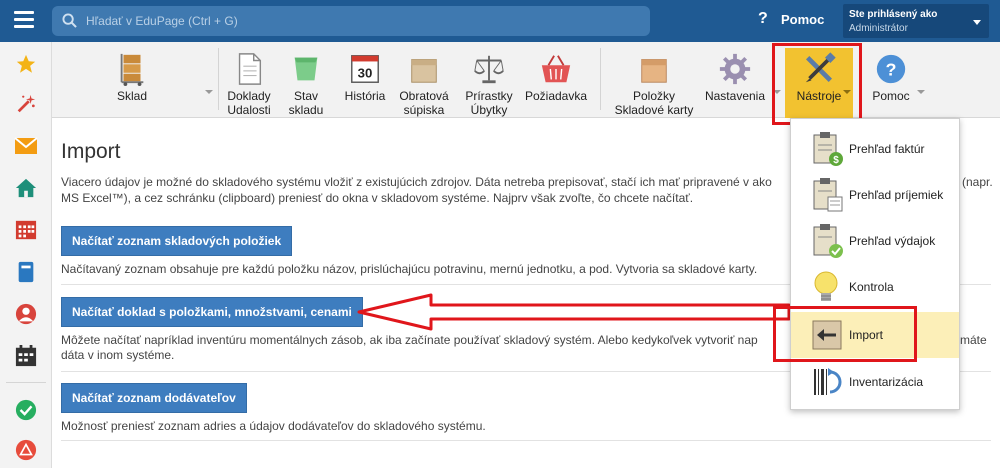  I want to click on toolbar-doklady-line1: Doklady, so click(249, 96).